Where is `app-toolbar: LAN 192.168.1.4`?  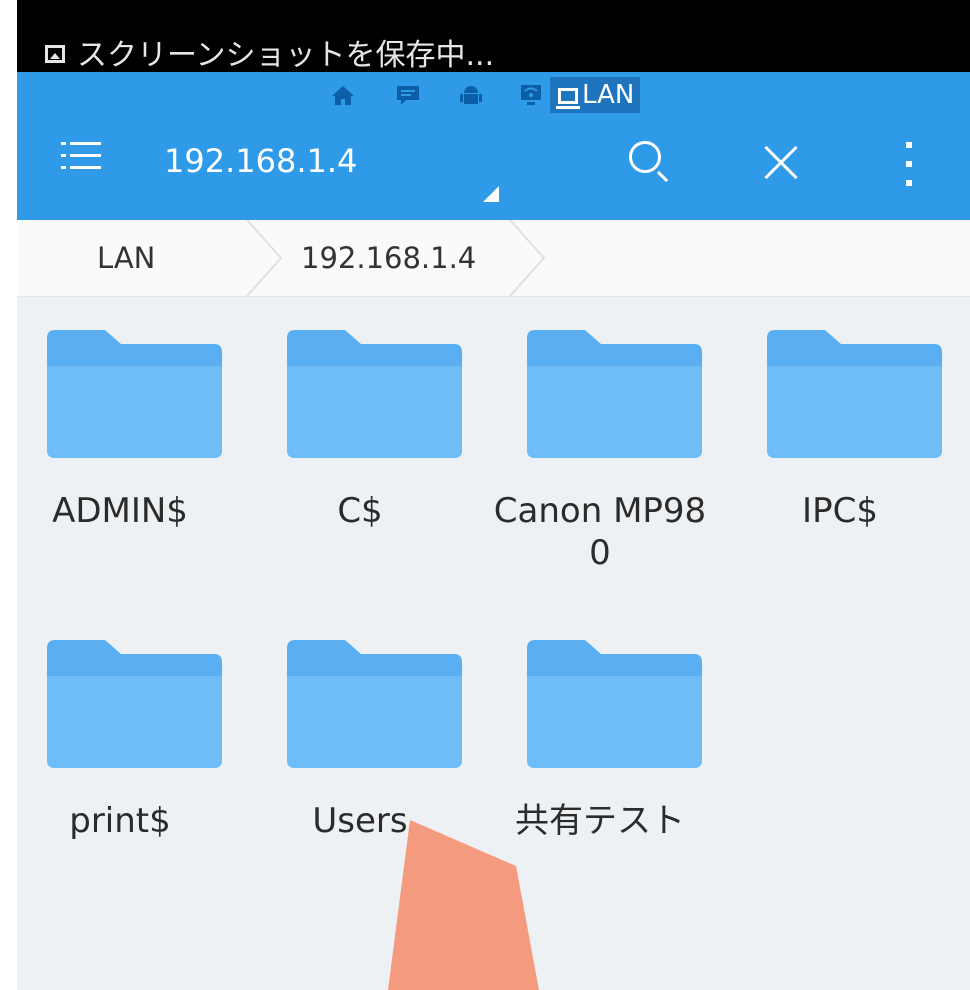
app-toolbar: LAN 192.168.1.4 is located at coordinates (493, 146).